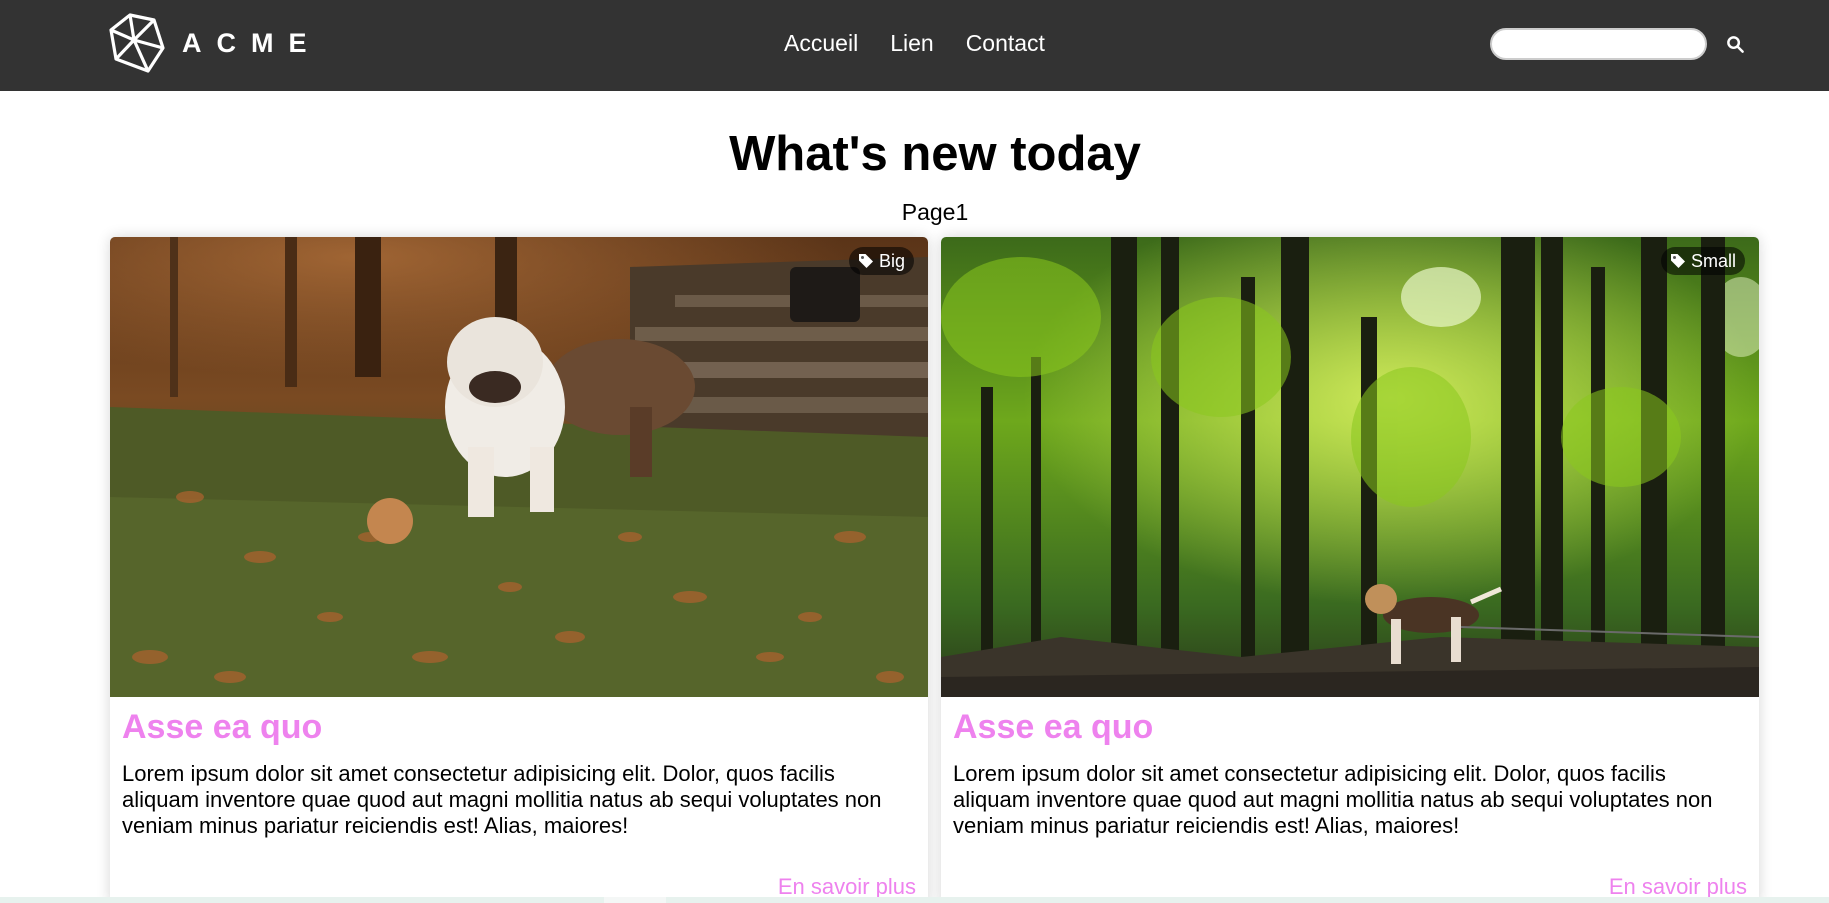 The image size is (1829, 903). I want to click on page-title: What's new today, so click(935, 154).